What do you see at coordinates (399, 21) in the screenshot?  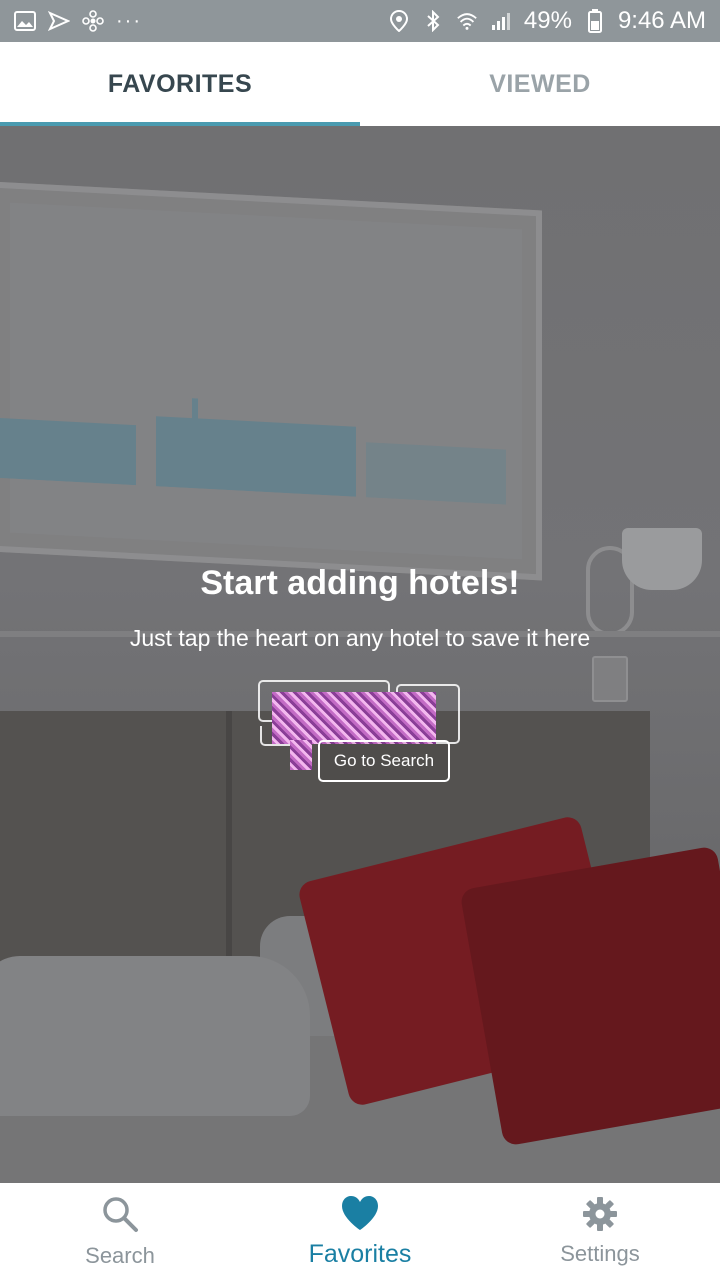 I see `location-icon` at bounding box center [399, 21].